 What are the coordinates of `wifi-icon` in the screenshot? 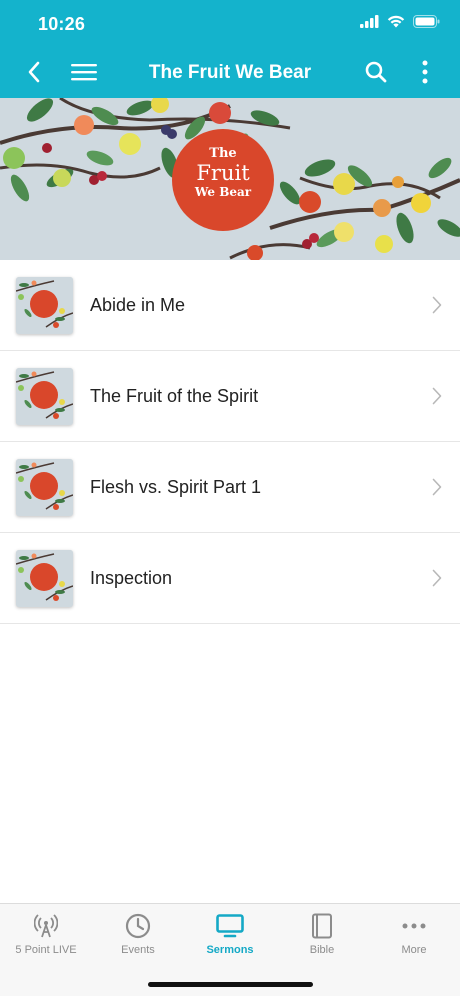 It's located at (396, 24).